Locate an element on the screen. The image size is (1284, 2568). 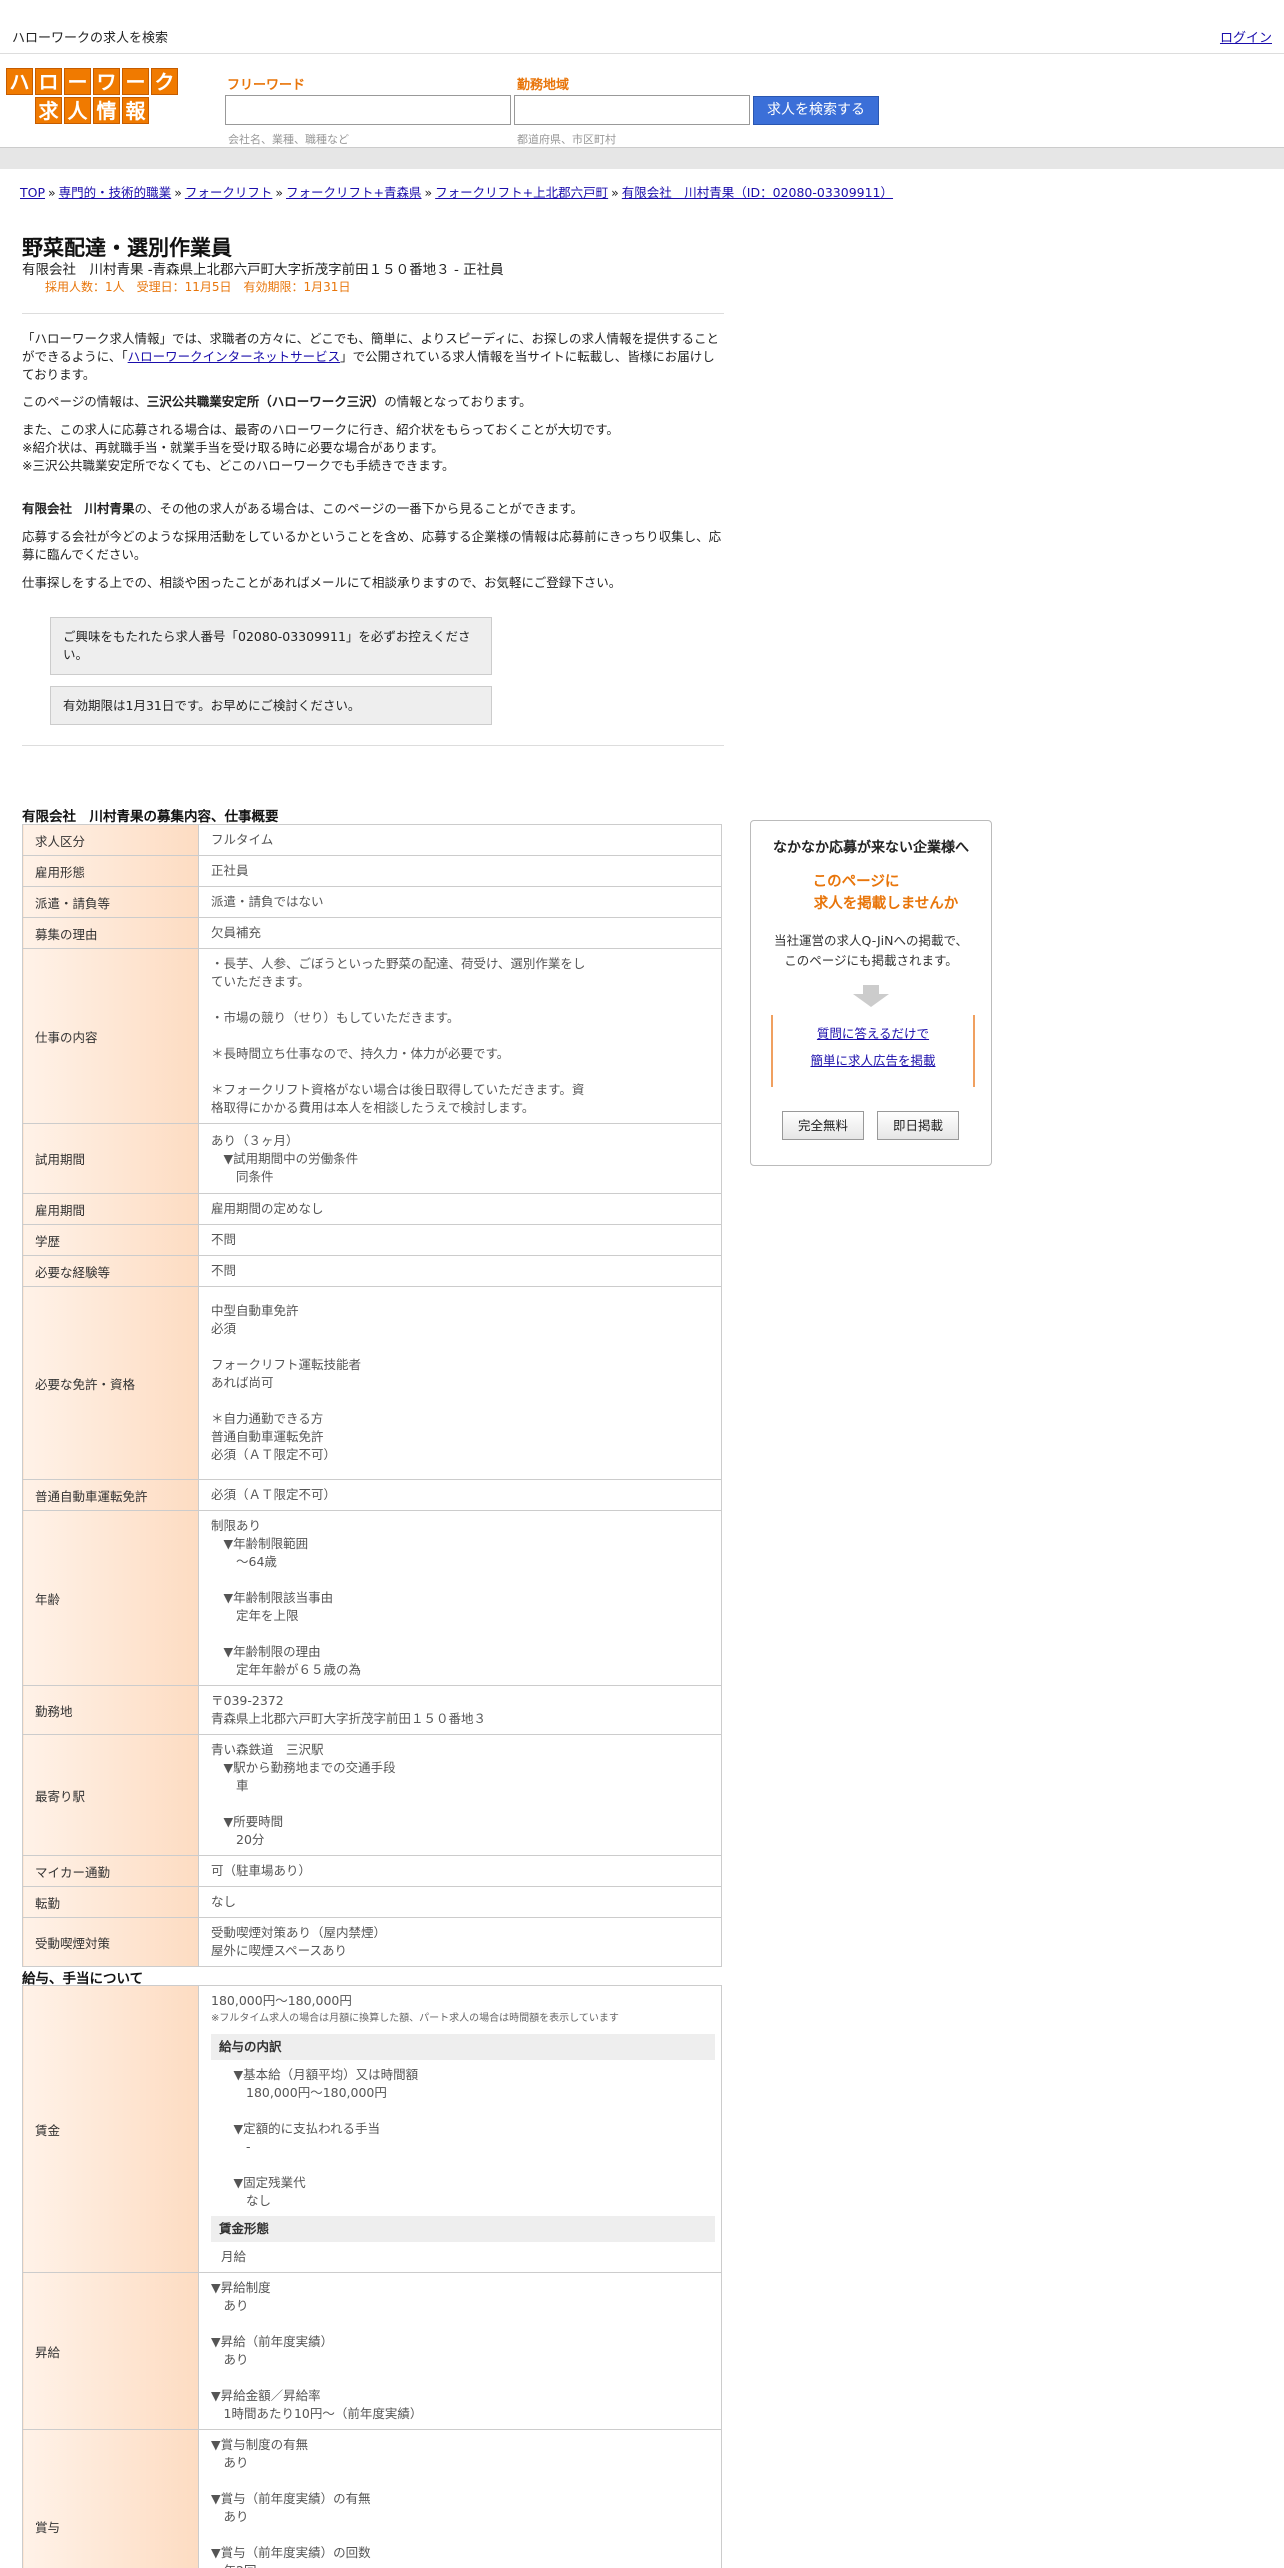
breadcrumb-top: TOP is located at coordinates (32, 192).